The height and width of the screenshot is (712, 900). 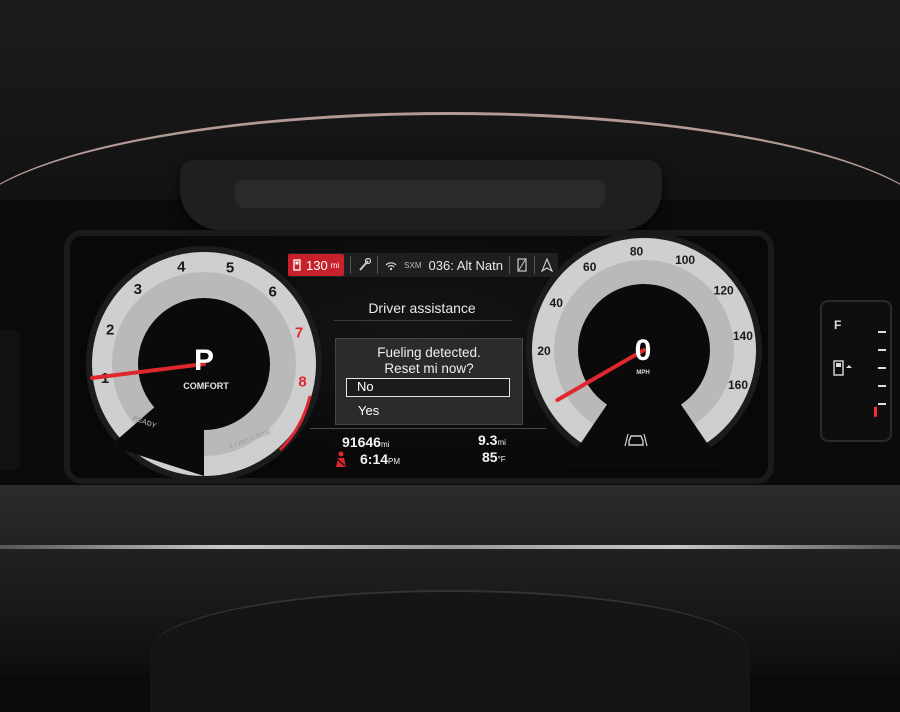 What do you see at coordinates (643, 350) in the screenshot?
I see `speed-readout: 0` at bounding box center [643, 350].